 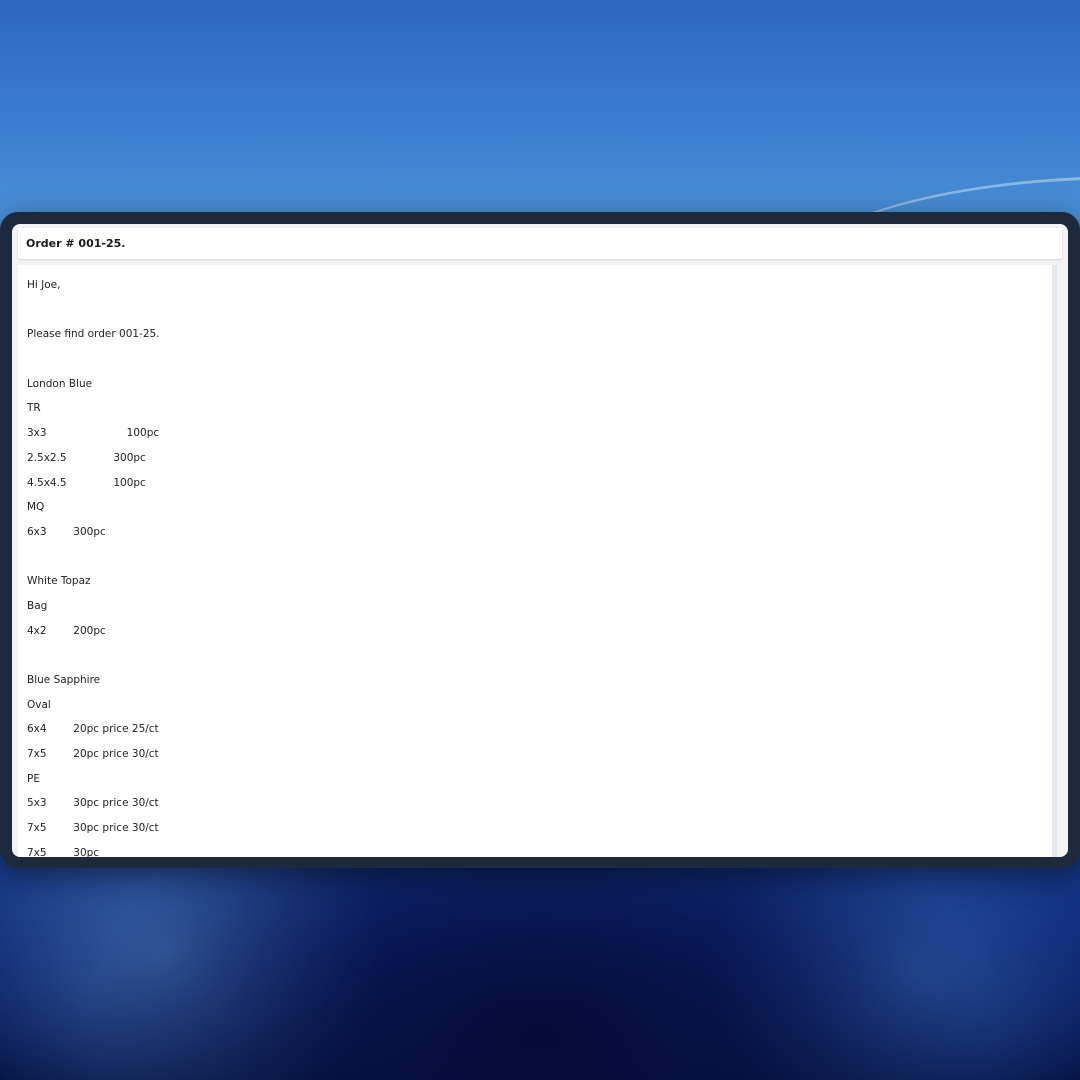 What do you see at coordinates (34, 408) in the screenshot?
I see `body-line: TR` at bounding box center [34, 408].